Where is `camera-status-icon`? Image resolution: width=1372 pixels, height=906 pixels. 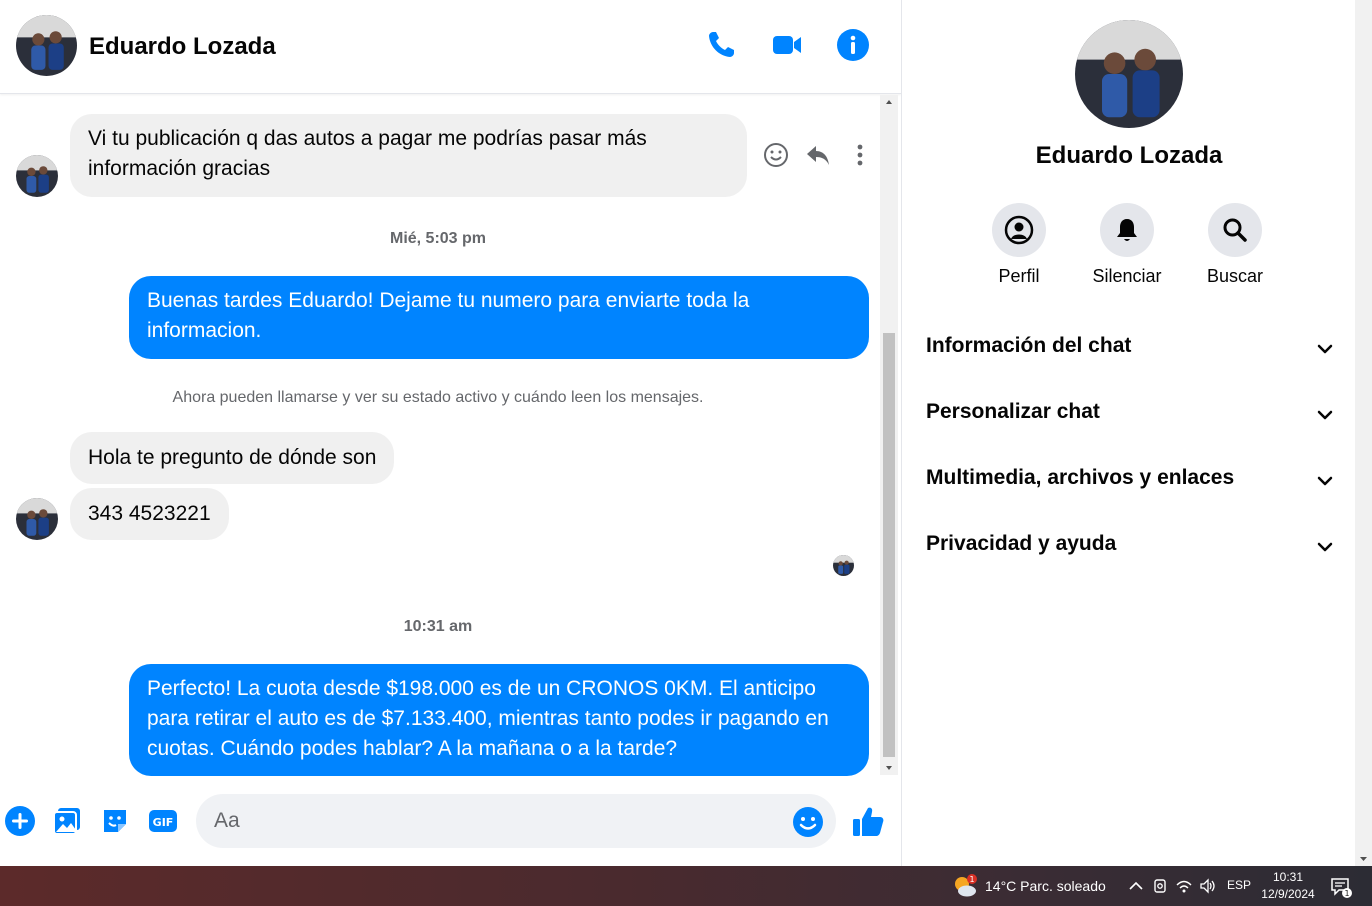
camera-status-icon is located at coordinates (1160, 886).